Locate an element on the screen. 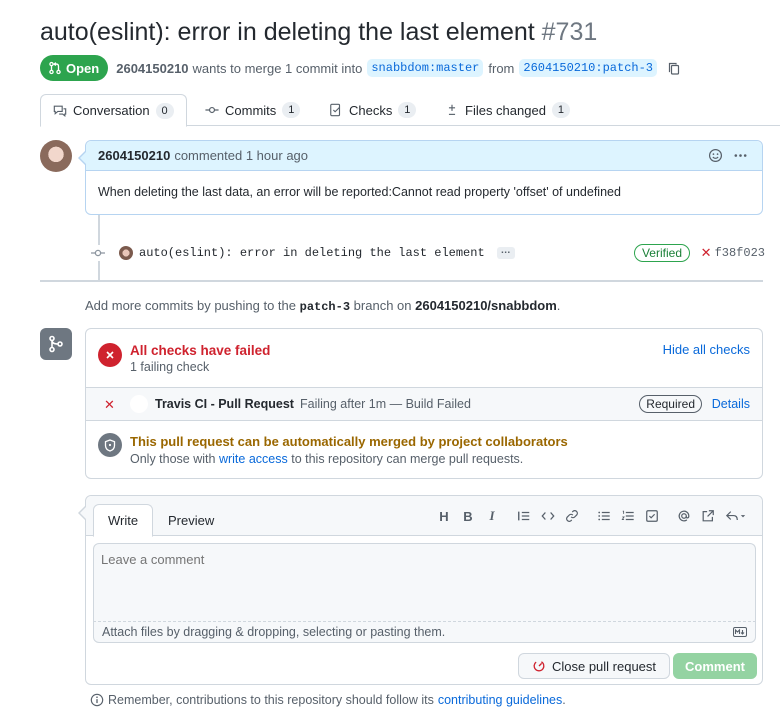 The image size is (780, 711). checklist-icon is located at coordinates (335, 110).